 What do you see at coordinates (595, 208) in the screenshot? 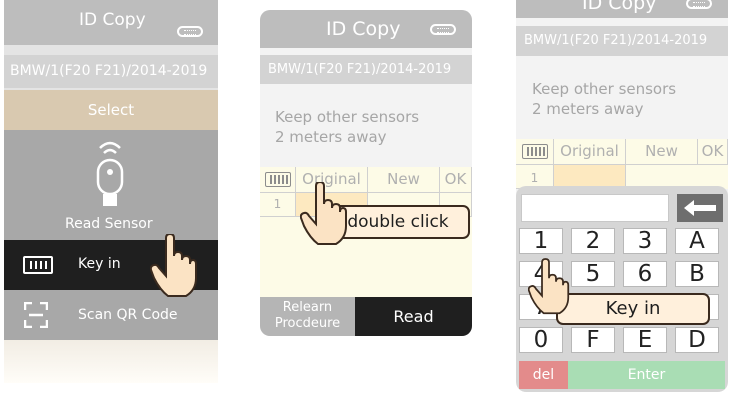
I see `id-input-field` at bounding box center [595, 208].